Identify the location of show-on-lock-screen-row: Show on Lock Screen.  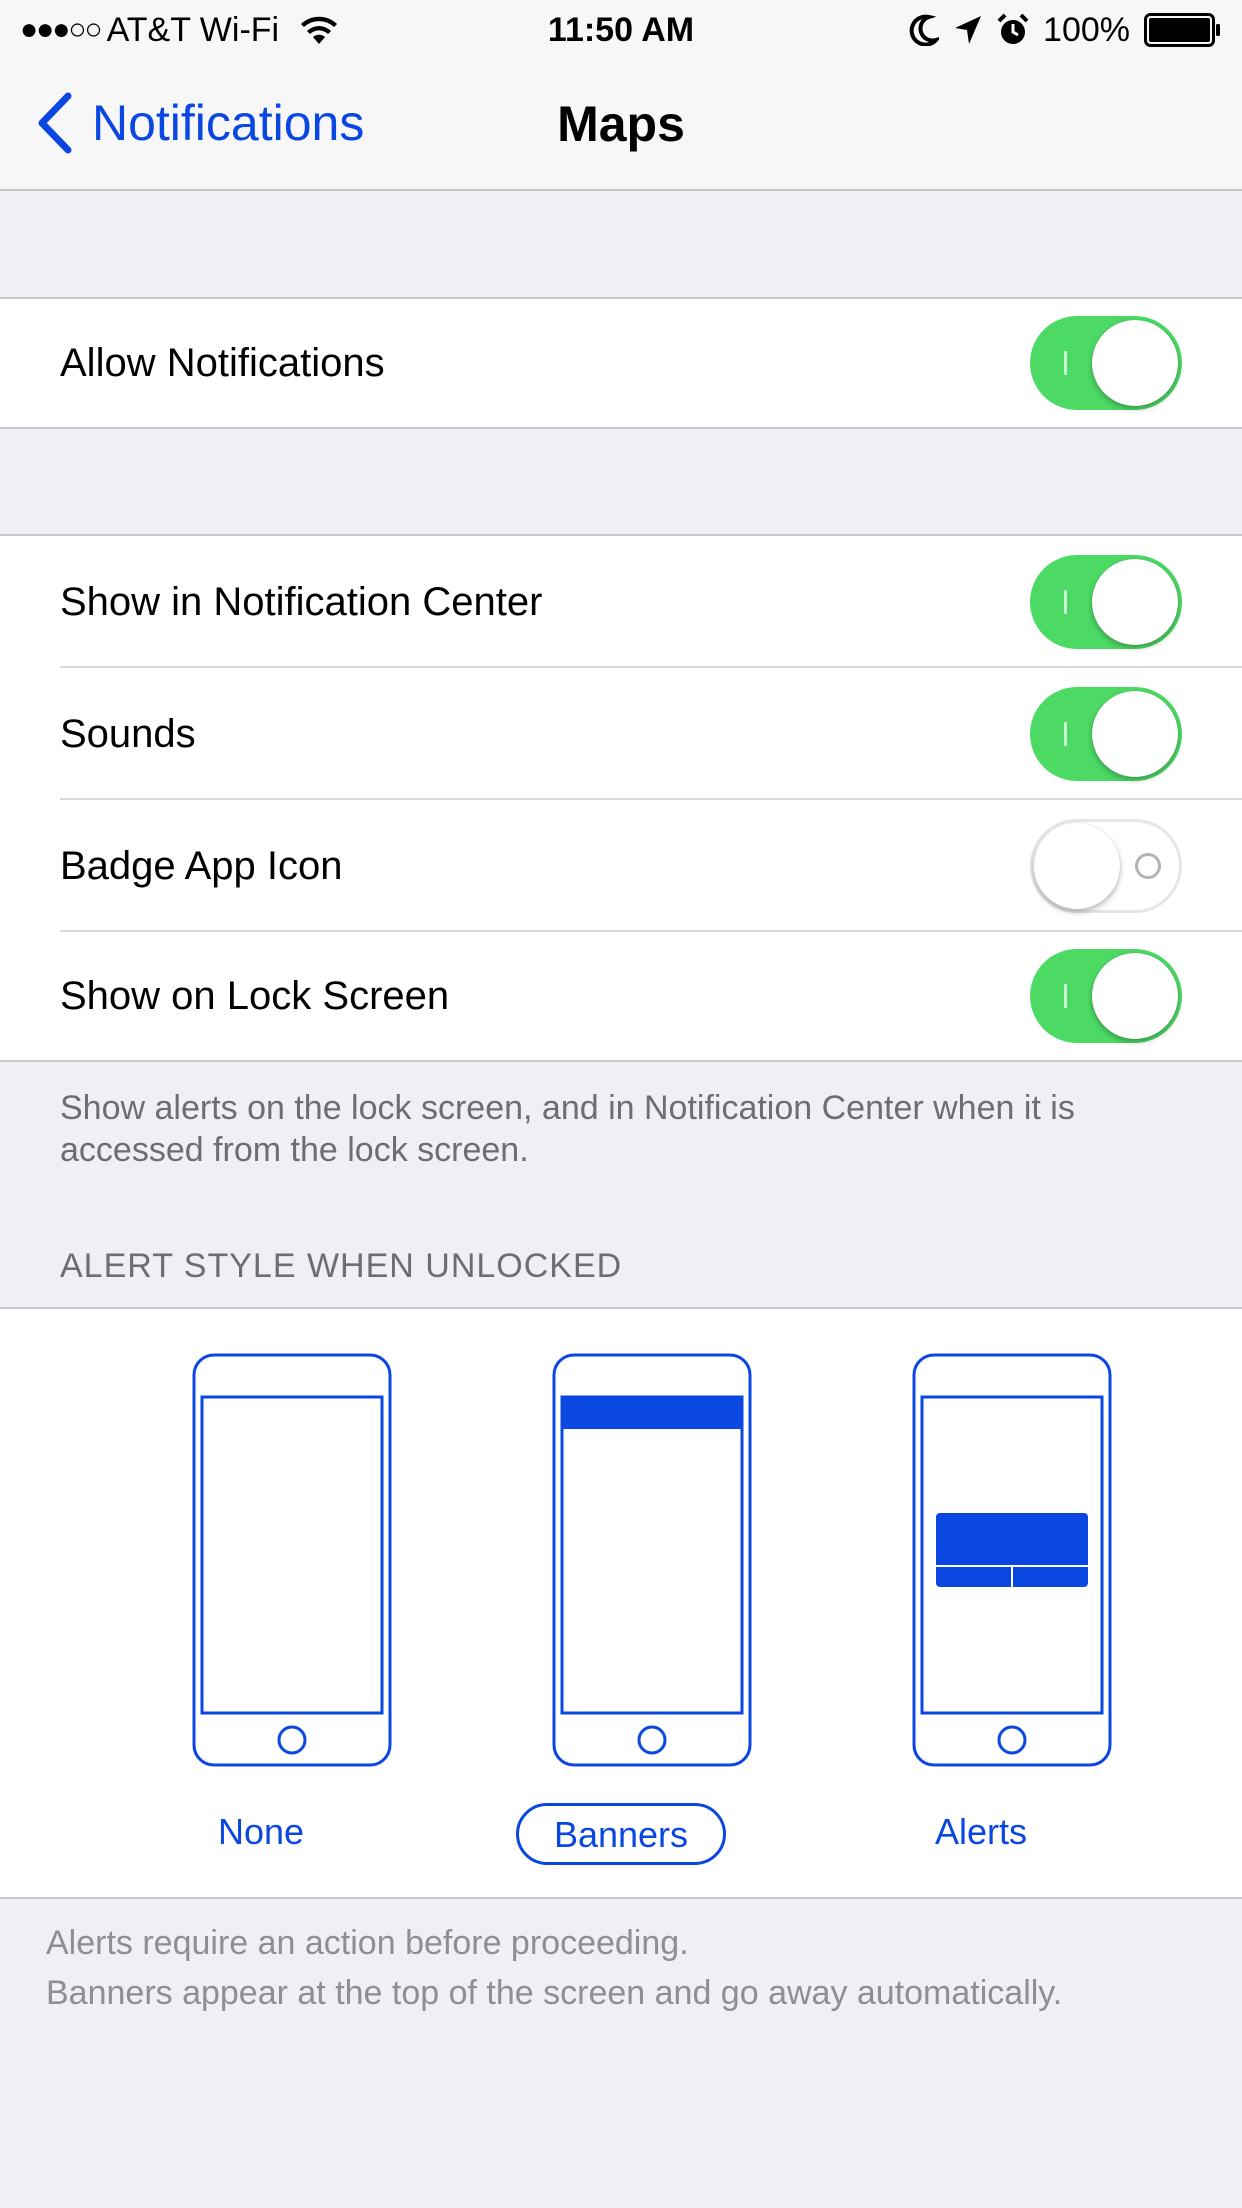
(621, 996).